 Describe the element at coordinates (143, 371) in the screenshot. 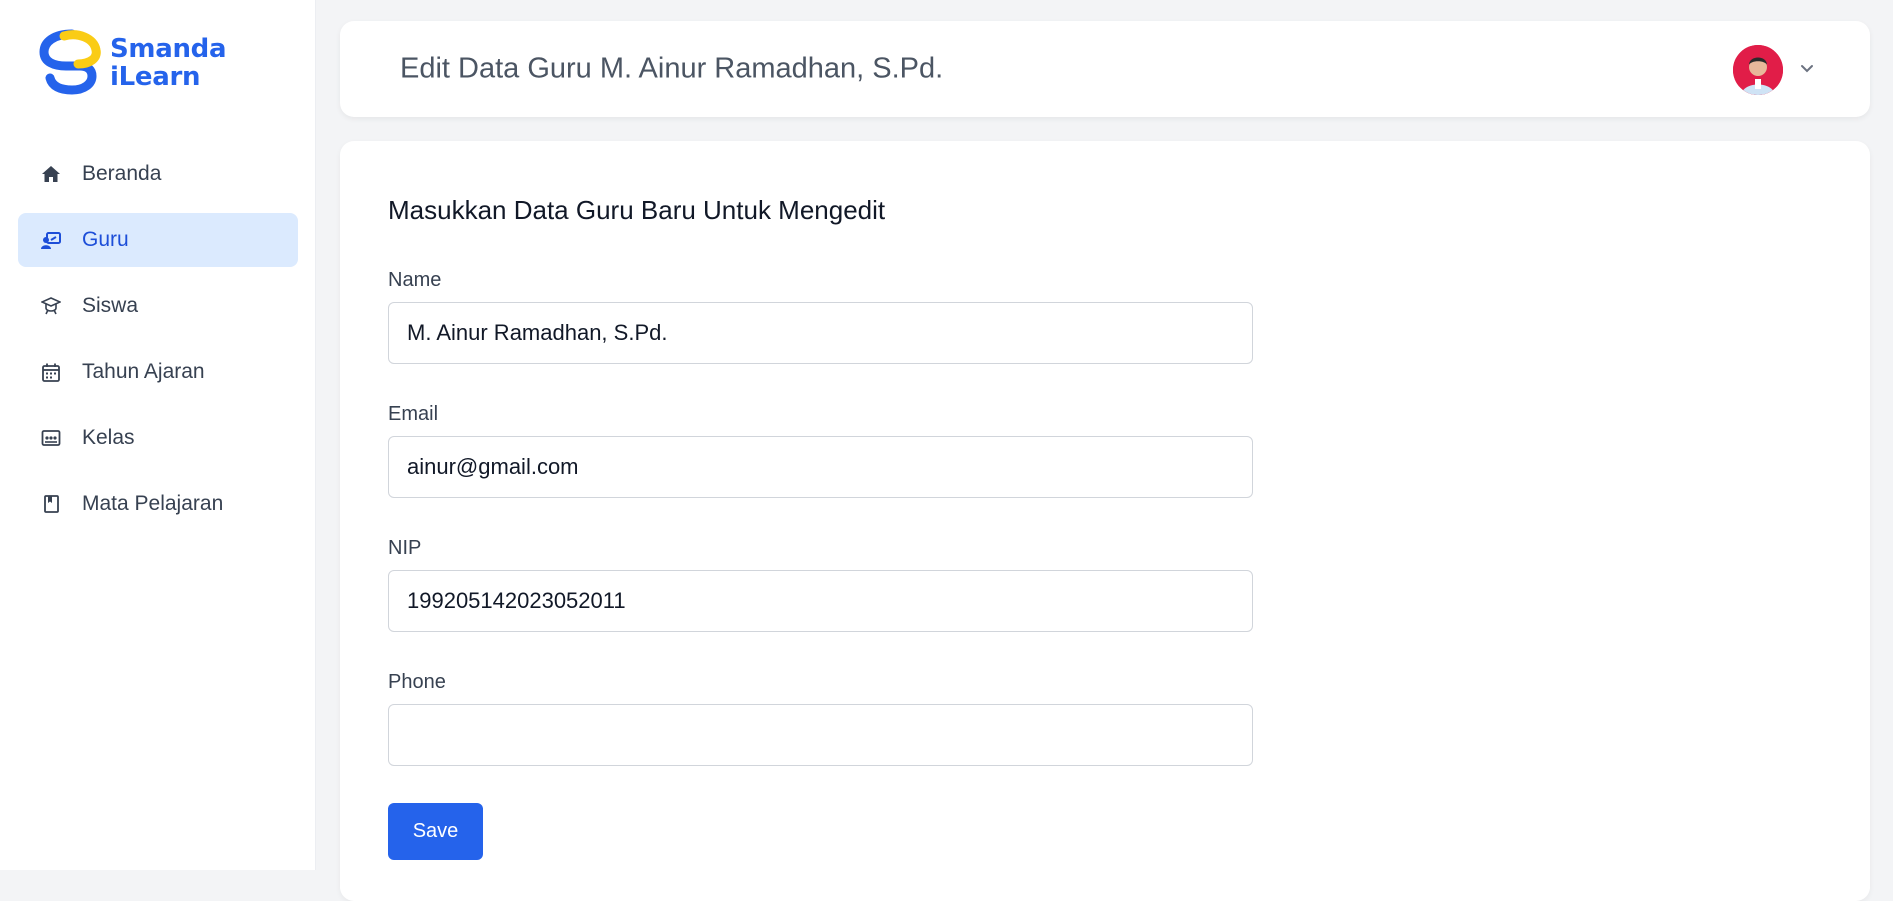

I see `sidebar-item-label: Tahun Ajaran` at that location.